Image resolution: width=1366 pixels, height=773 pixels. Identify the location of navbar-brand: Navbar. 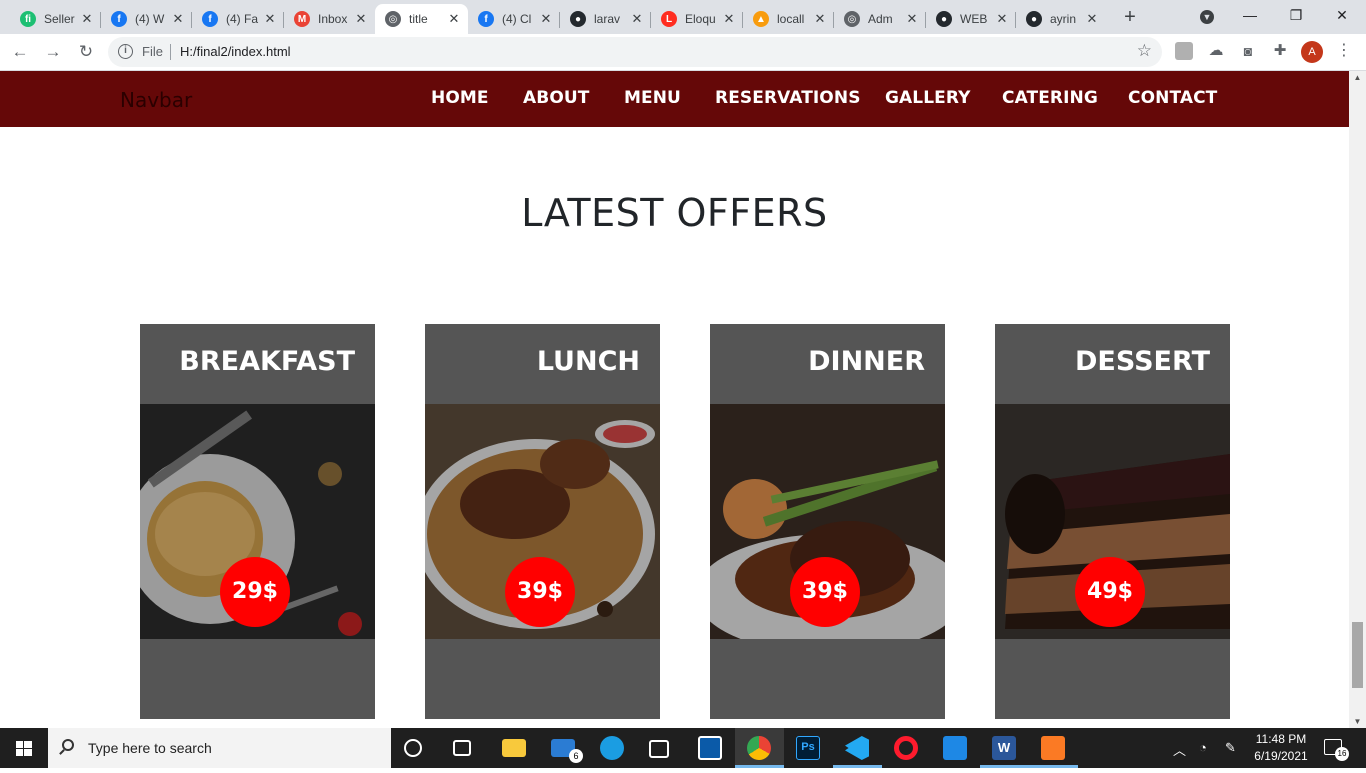
(156, 100).